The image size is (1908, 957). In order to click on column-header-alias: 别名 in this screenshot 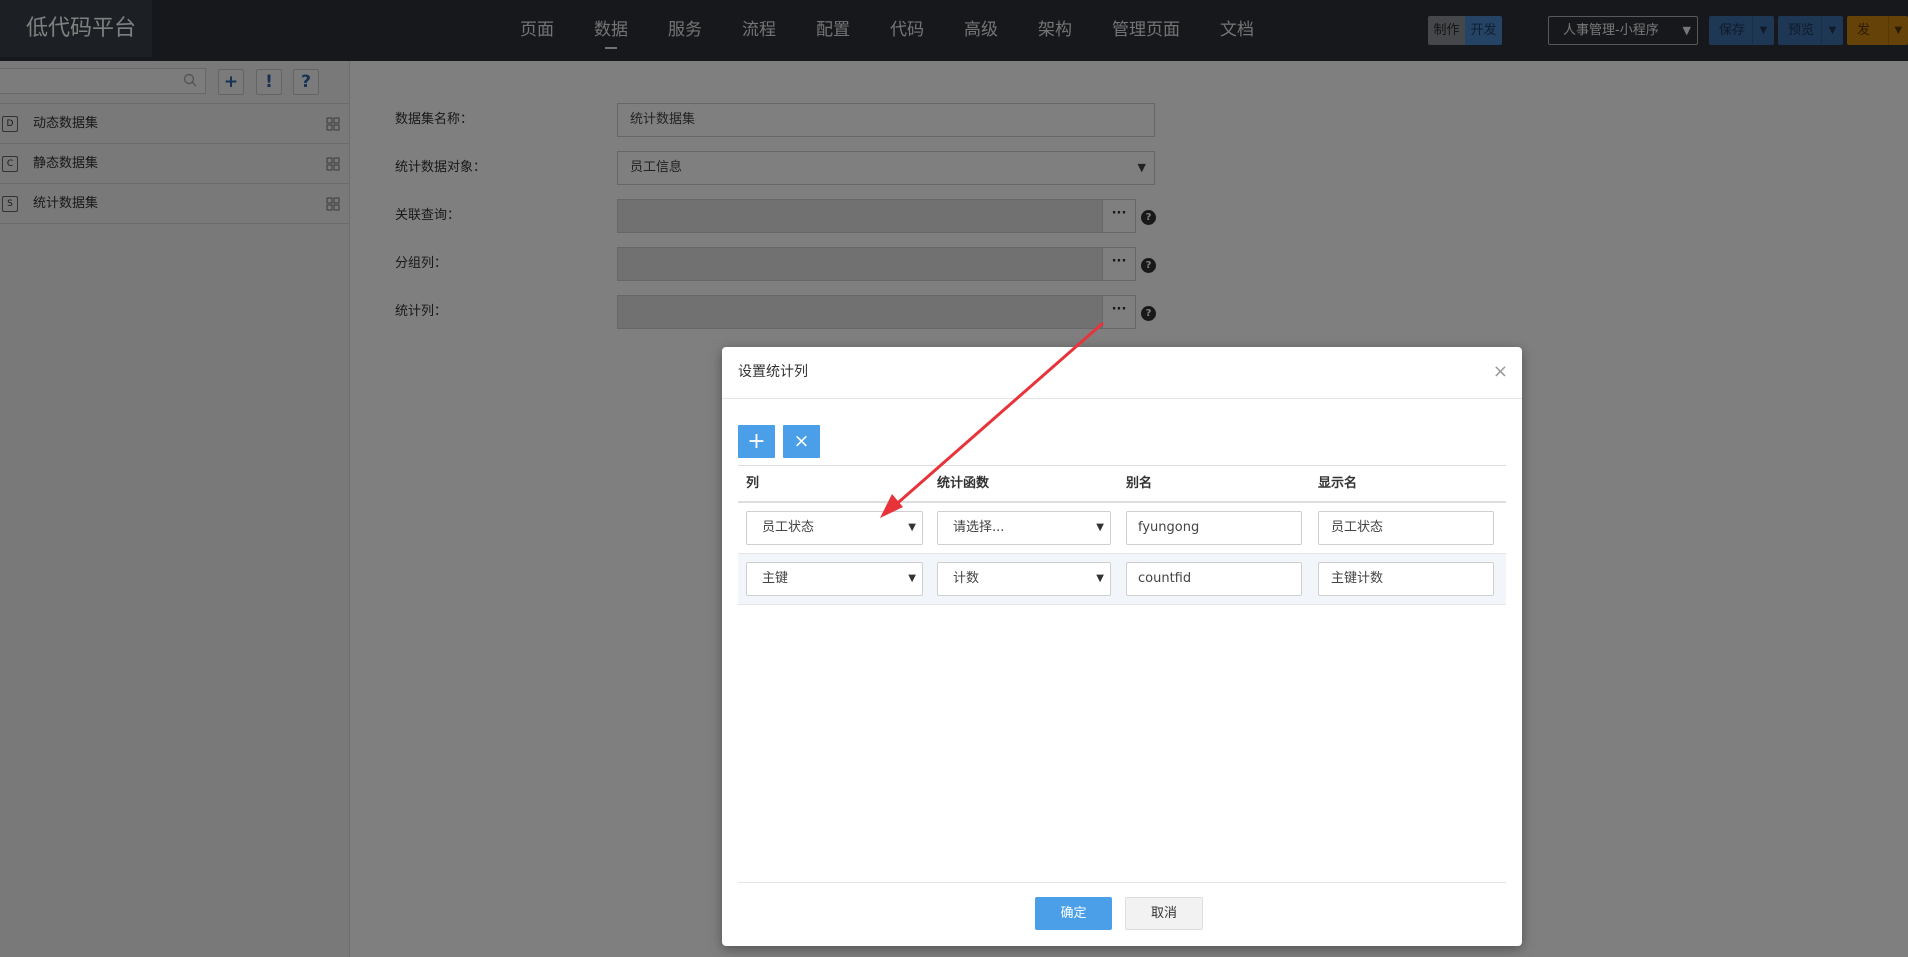, I will do `click(1139, 483)`.